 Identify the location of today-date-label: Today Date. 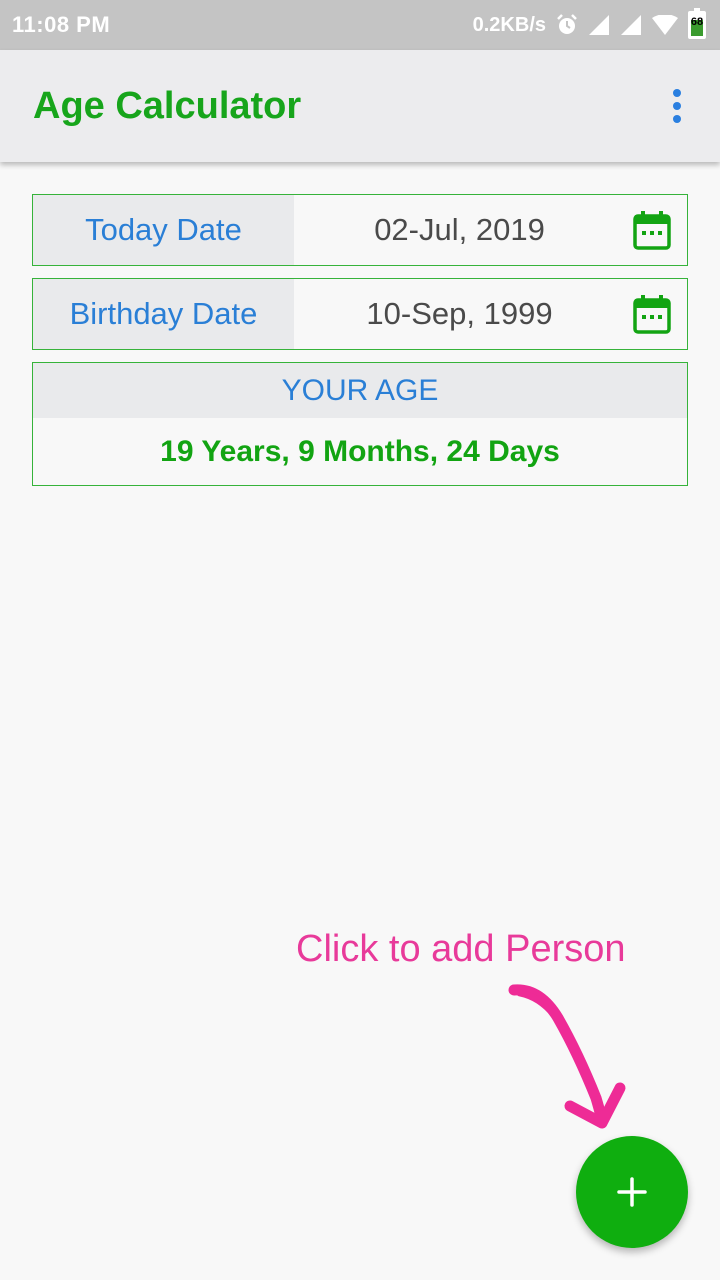
(163, 230).